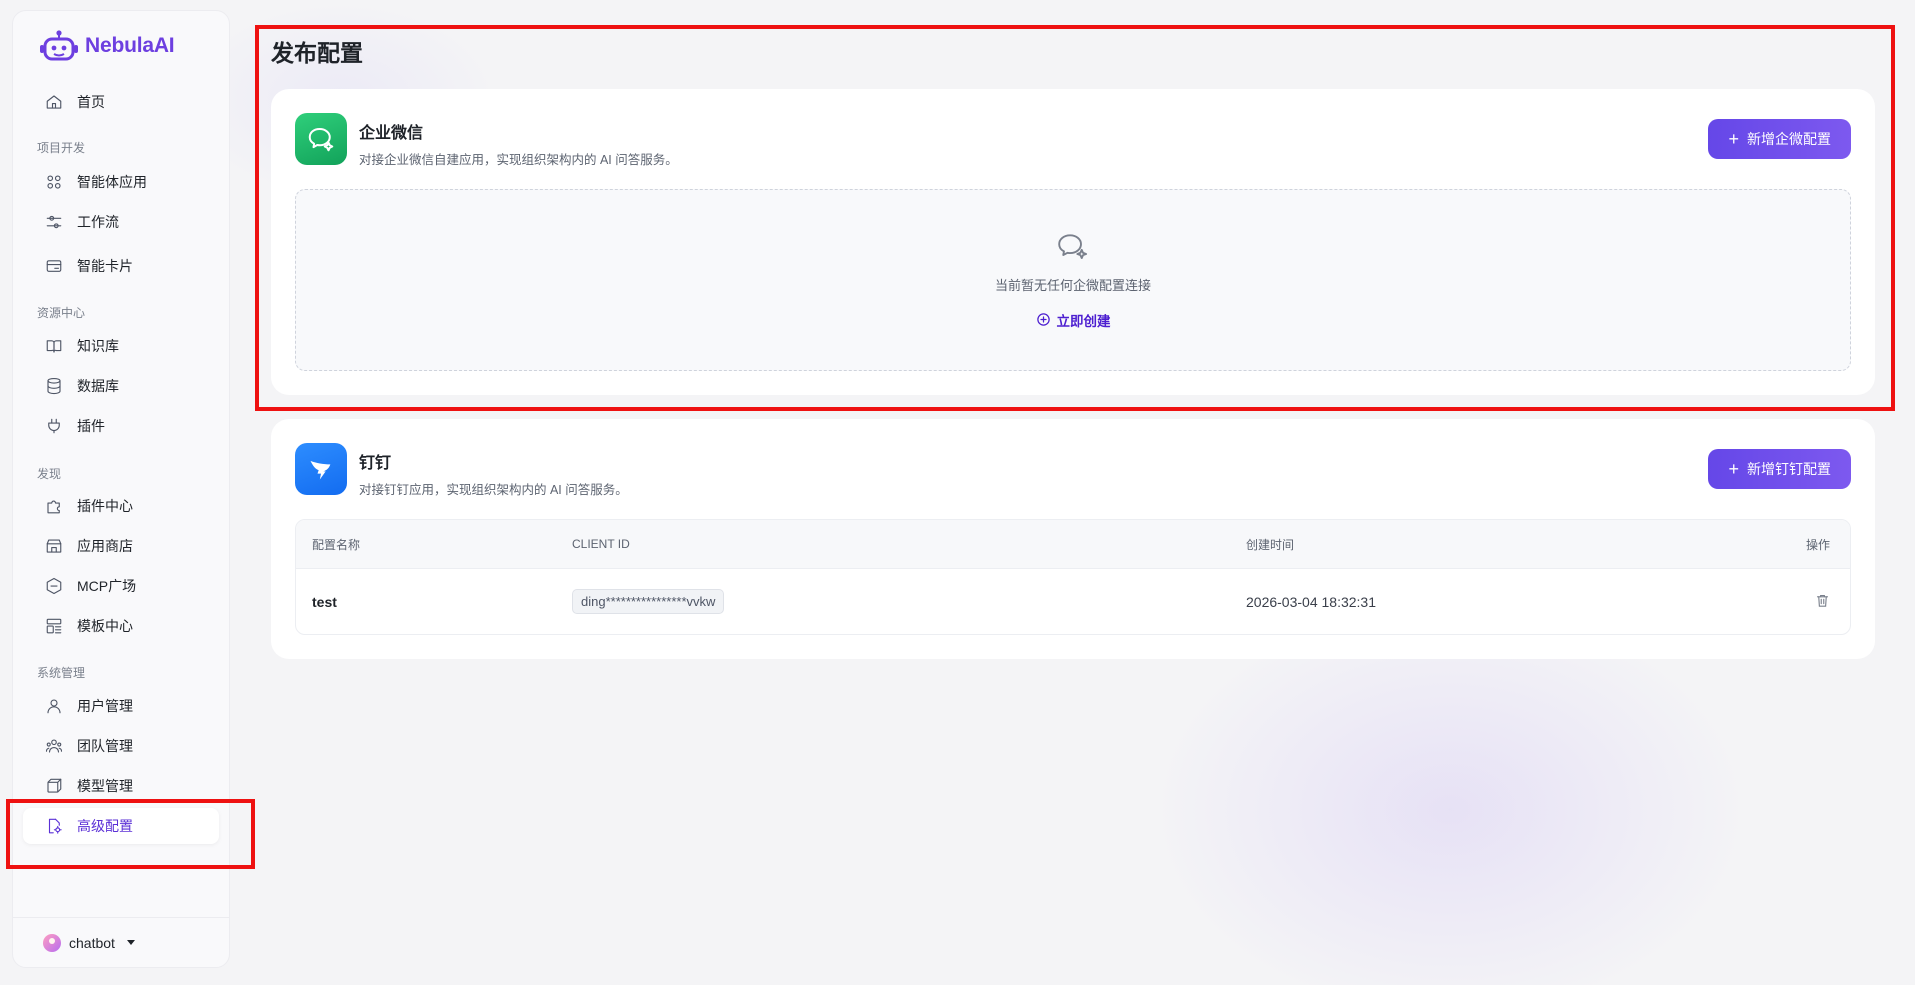  What do you see at coordinates (324, 601) in the screenshot?
I see `config-name-cell: test` at bounding box center [324, 601].